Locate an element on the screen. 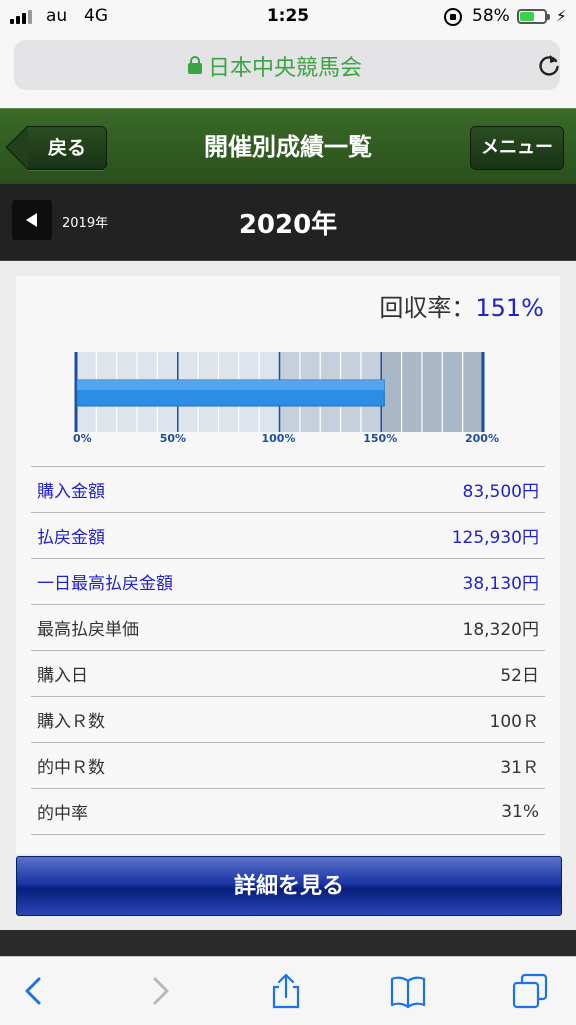 The height and width of the screenshot is (1025, 576). chart-tick-label: 0% is located at coordinates (82, 438).